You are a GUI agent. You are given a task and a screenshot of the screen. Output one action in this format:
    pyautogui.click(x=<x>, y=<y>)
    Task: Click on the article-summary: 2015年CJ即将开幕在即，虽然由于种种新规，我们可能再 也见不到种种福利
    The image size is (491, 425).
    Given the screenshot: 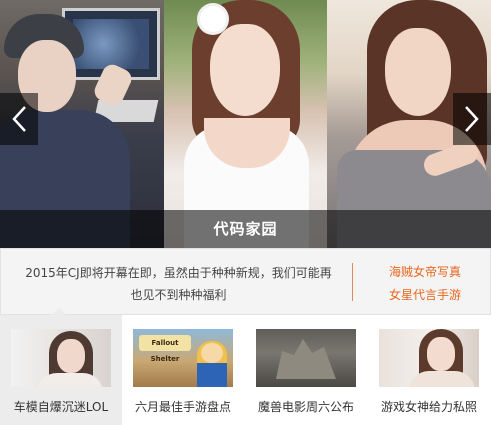 What is the action you would take?
    pyautogui.click(x=178, y=284)
    